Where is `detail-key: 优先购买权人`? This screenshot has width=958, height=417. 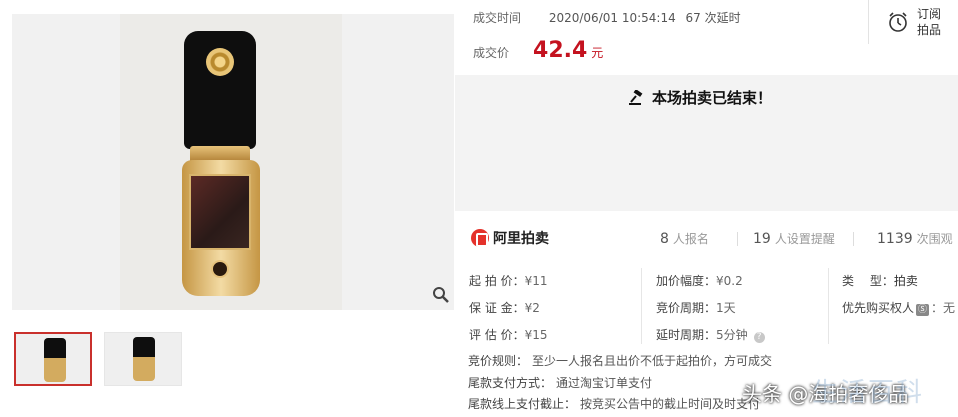
detail-key: 优先购买权人 is located at coordinates (878, 308).